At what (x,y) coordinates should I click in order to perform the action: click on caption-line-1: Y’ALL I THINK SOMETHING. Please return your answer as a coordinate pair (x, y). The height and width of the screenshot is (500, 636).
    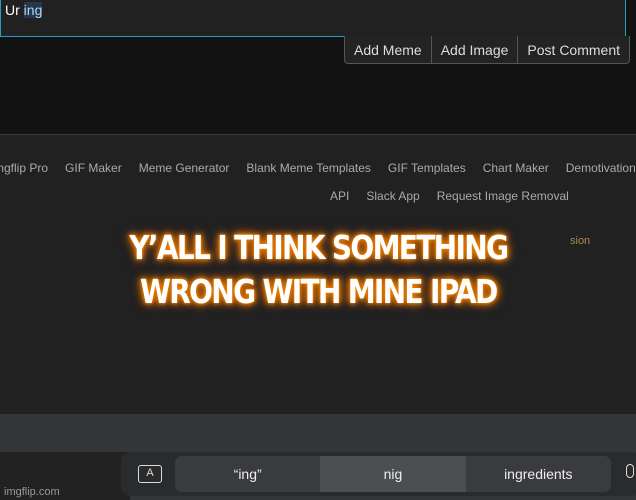
    Looking at the image, I should click on (319, 247).